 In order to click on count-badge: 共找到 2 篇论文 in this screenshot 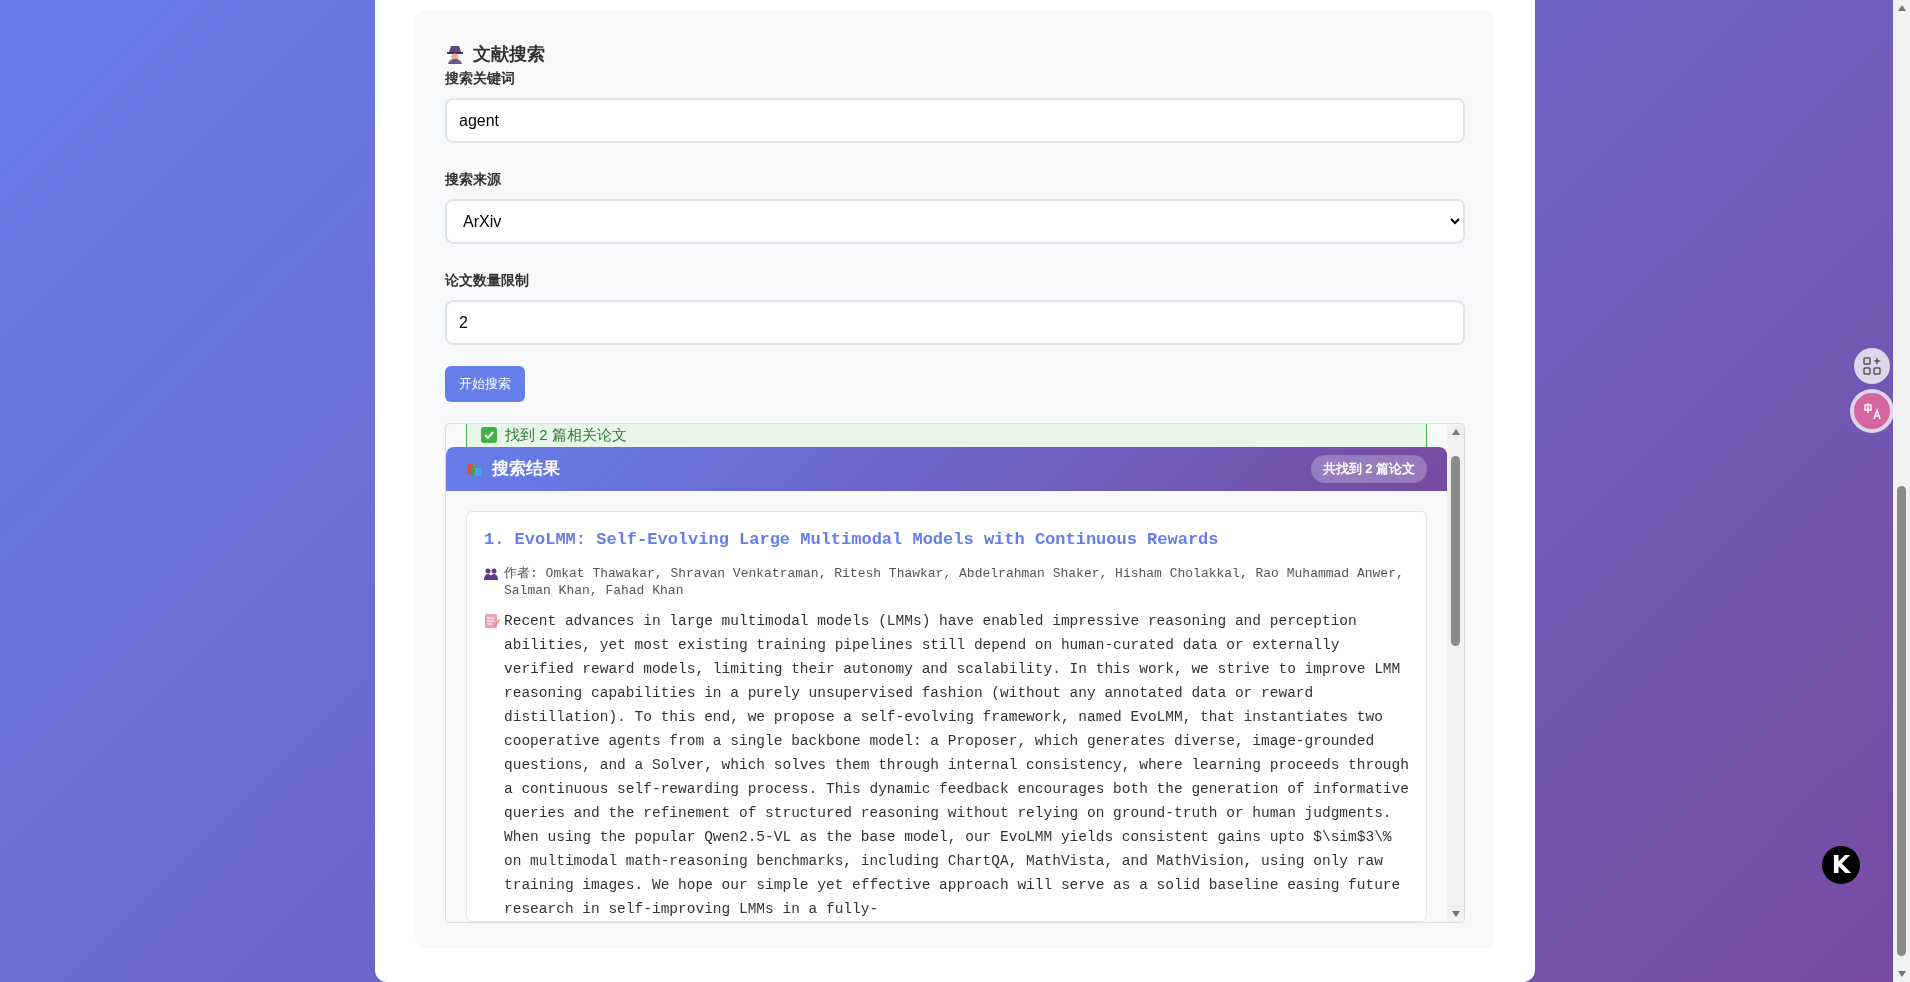, I will do `click(1368, 468)`.